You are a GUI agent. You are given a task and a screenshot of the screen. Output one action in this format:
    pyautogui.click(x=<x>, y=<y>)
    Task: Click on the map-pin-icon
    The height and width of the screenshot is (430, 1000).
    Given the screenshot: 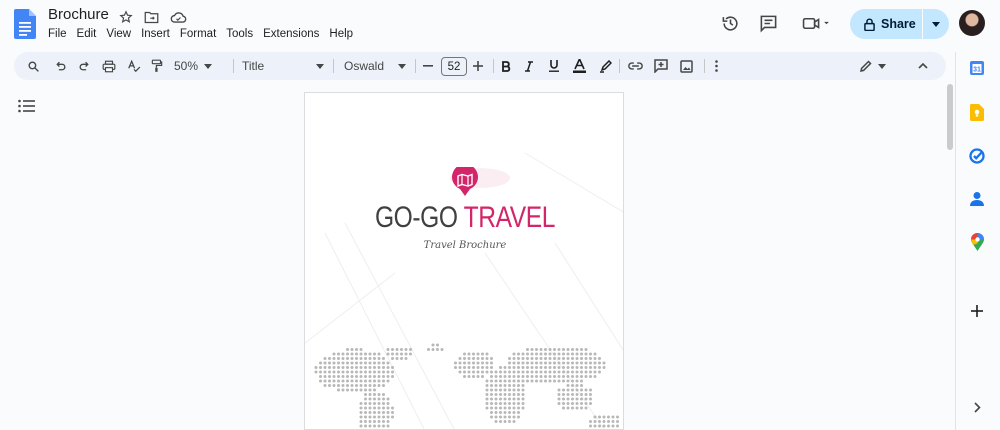 What is the action you would take?
    pyautogui.click(x=465, y=181)
    